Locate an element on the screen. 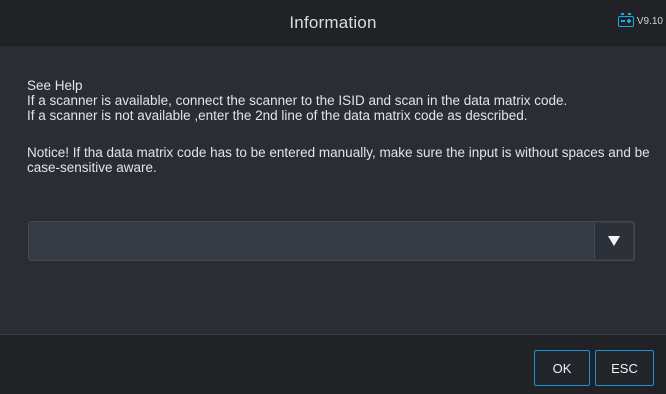 Image resolution: width=666 pixels, height=394 pixels. page-title: Information is located at coordinates (333, 22).